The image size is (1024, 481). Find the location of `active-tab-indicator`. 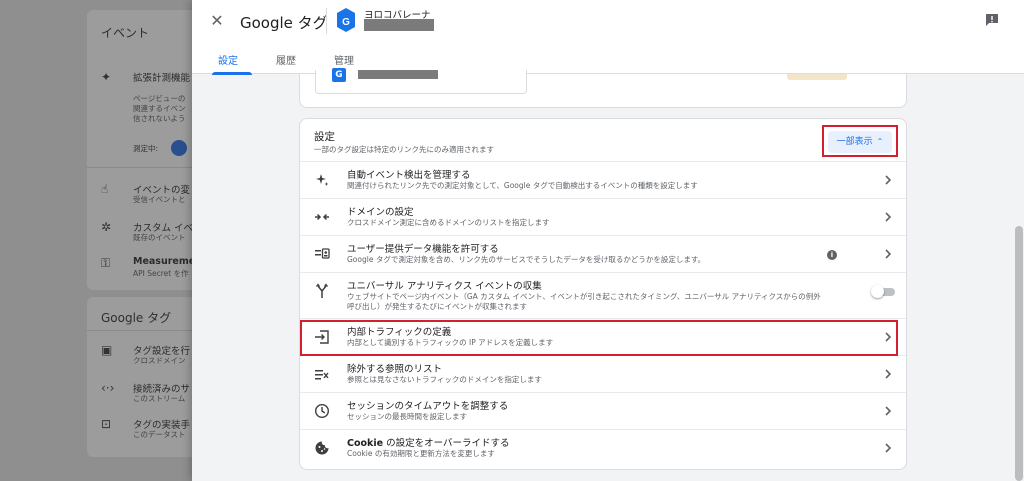

active-tab-indicator is located at coordinates (232, 73).